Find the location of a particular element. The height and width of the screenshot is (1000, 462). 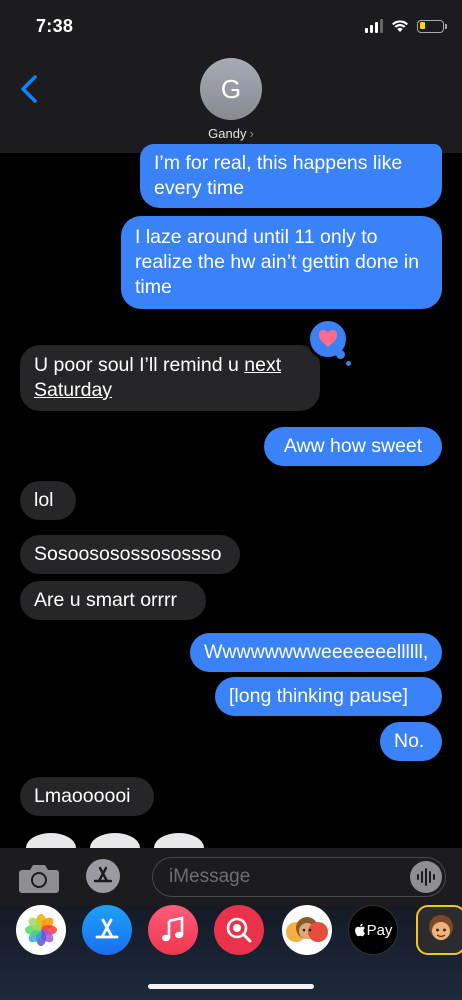

message-bubble-received: Sosoososossosossso is located at coordinates (130, 554).